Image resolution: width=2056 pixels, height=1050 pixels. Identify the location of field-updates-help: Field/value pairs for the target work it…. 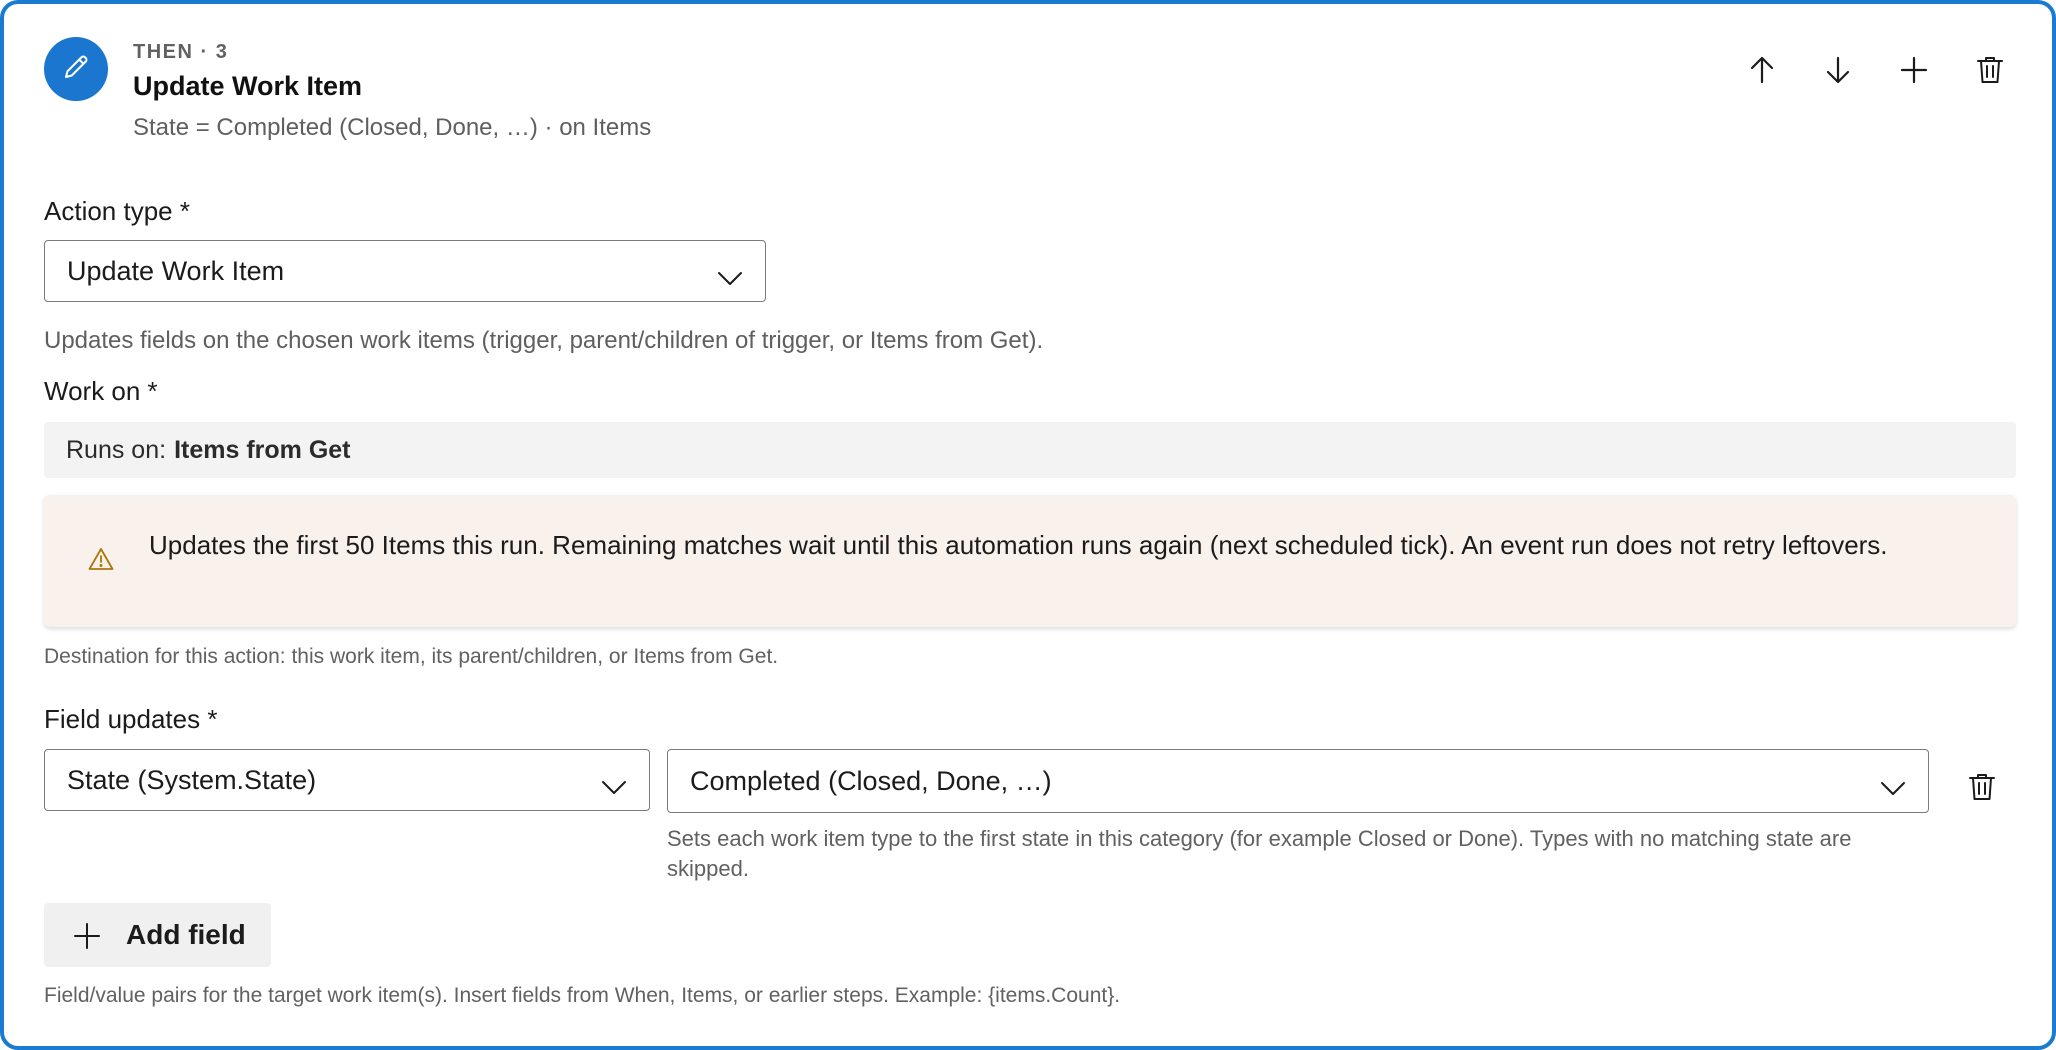
(582, 995).